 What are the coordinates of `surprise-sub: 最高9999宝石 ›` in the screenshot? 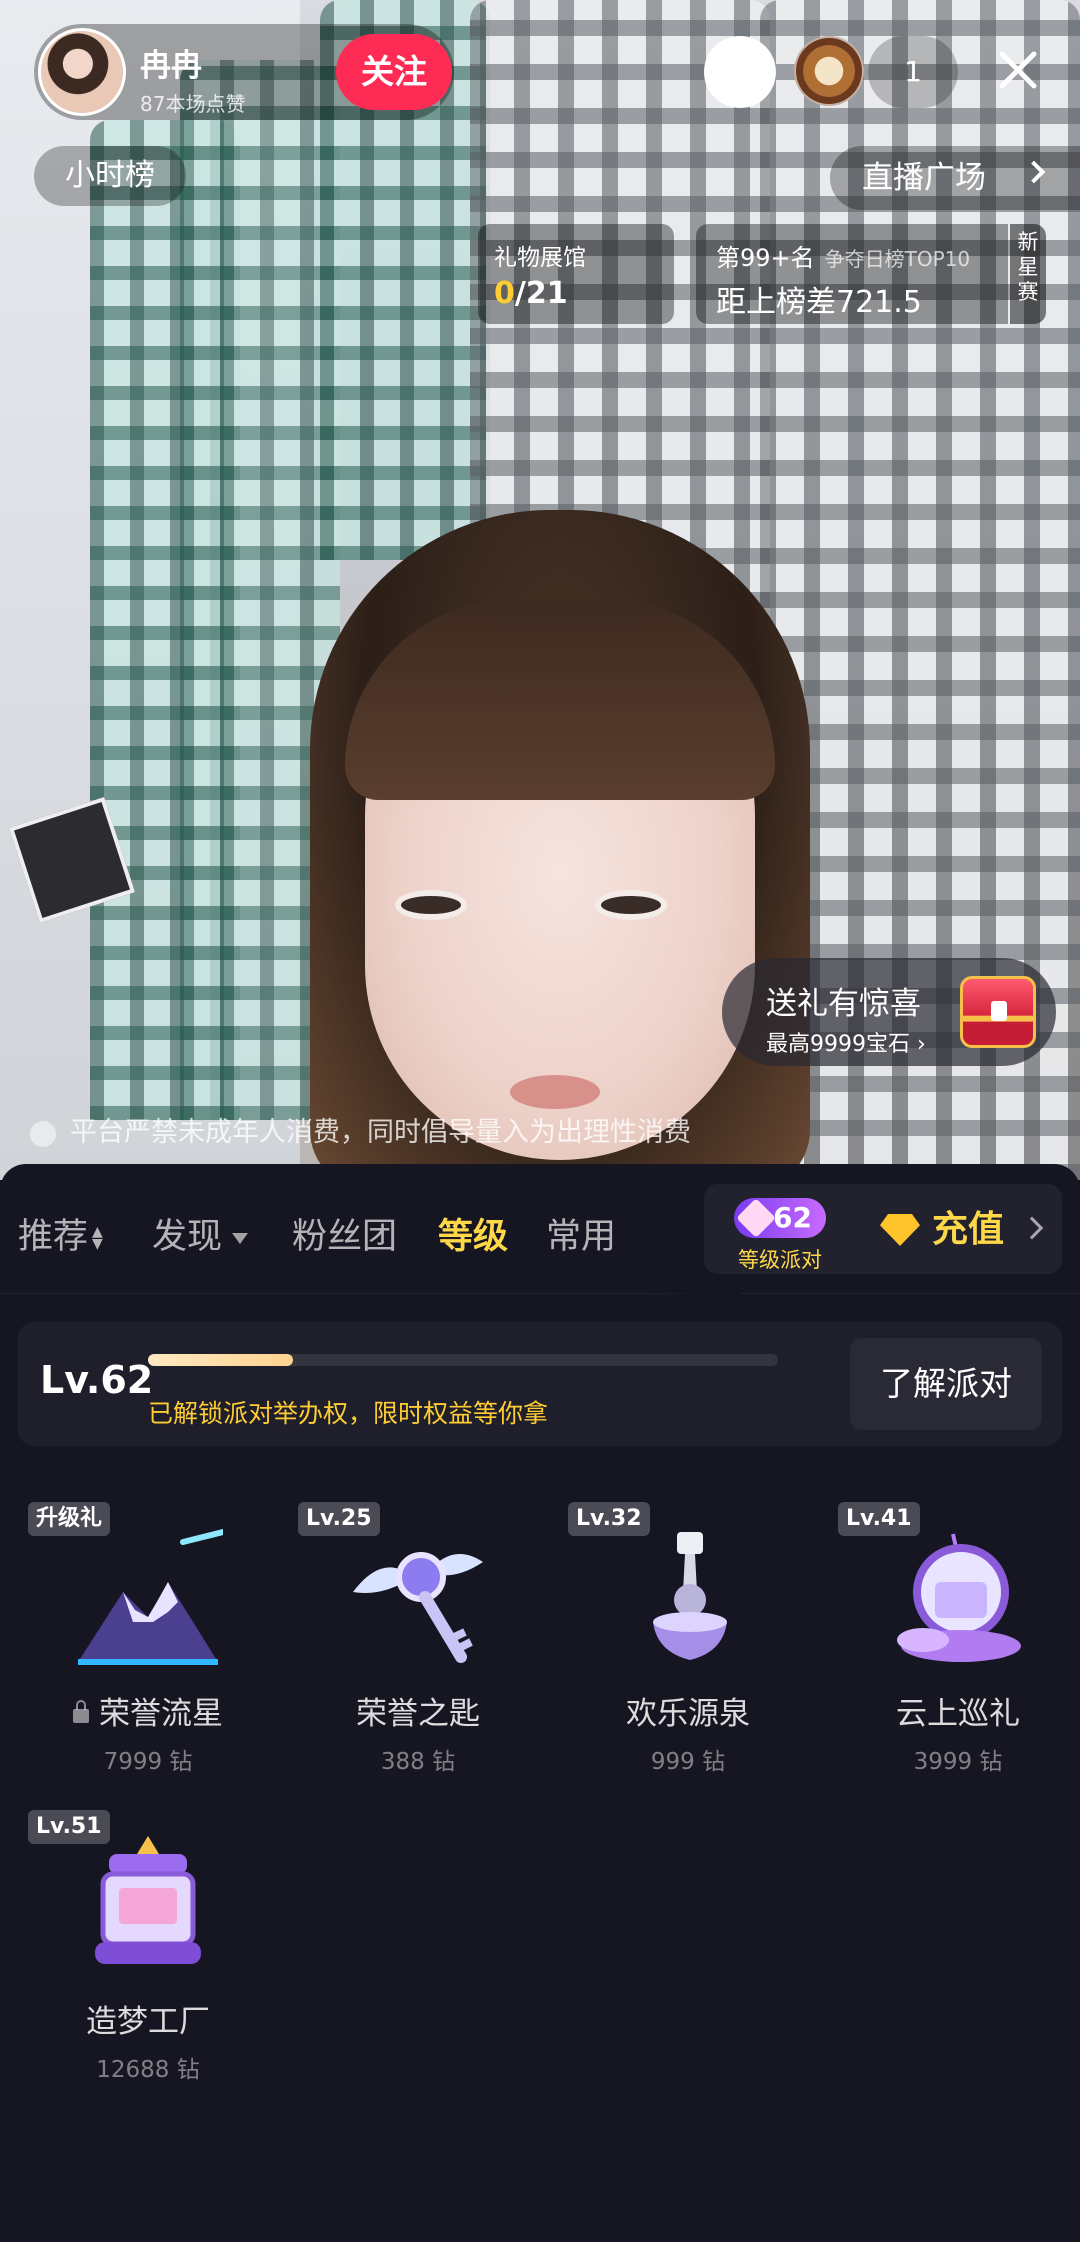 It's located at (846, 1044).